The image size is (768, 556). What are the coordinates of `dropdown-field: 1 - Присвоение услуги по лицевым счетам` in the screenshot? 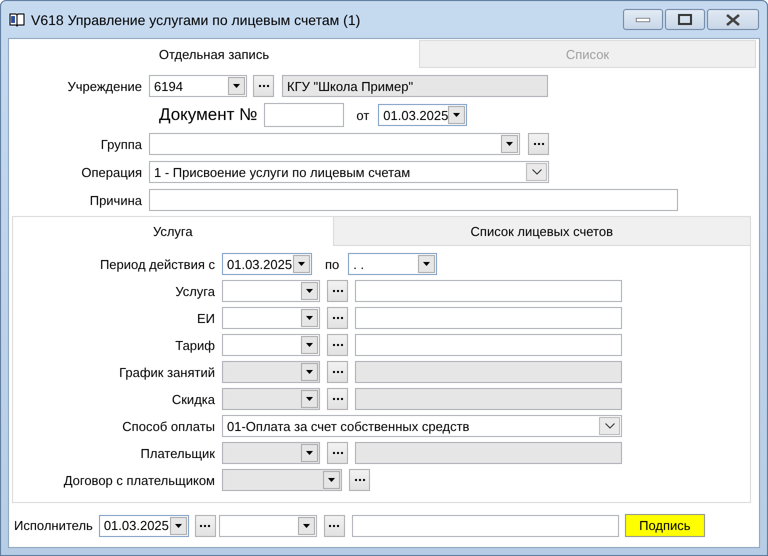 It's located at (349, 172).